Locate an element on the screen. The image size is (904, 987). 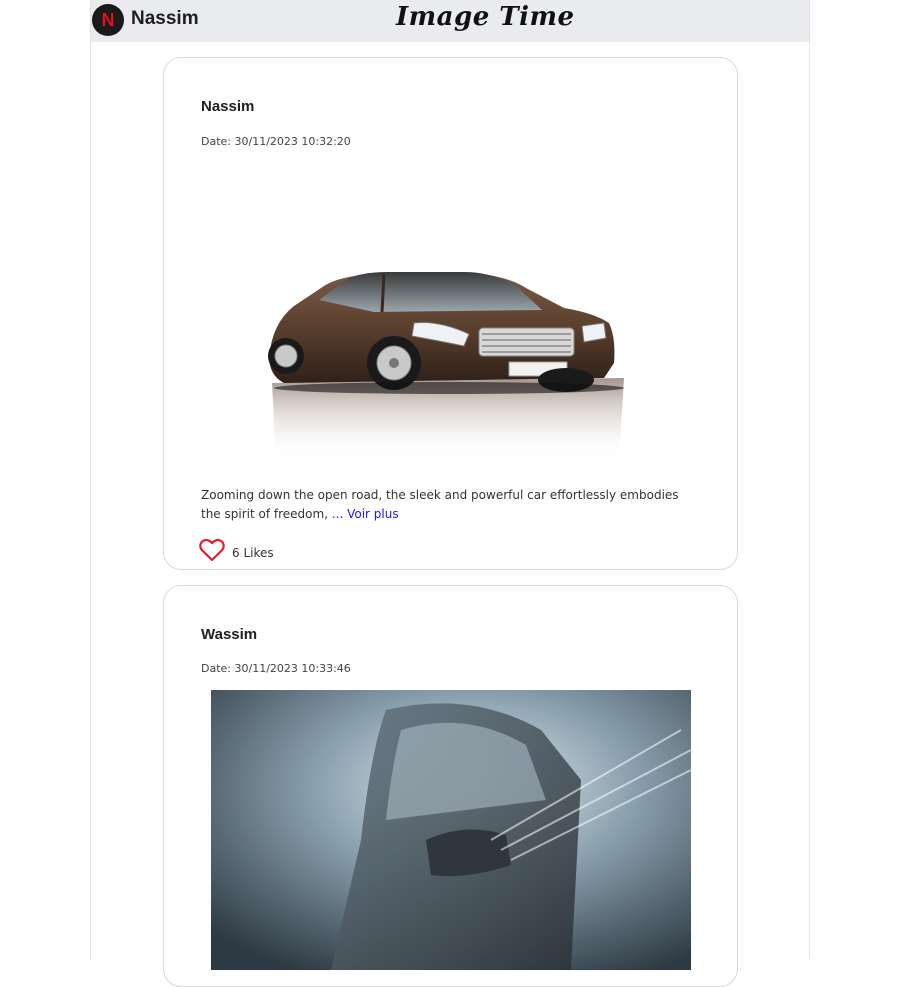
avatar: N is located at coordinates (108, 20).